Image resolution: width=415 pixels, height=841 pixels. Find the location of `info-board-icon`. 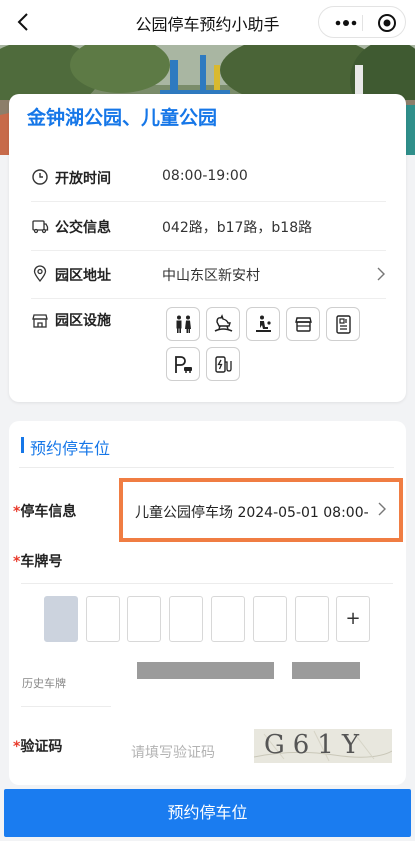

info-board-icon is located at coordinates (343, 324).